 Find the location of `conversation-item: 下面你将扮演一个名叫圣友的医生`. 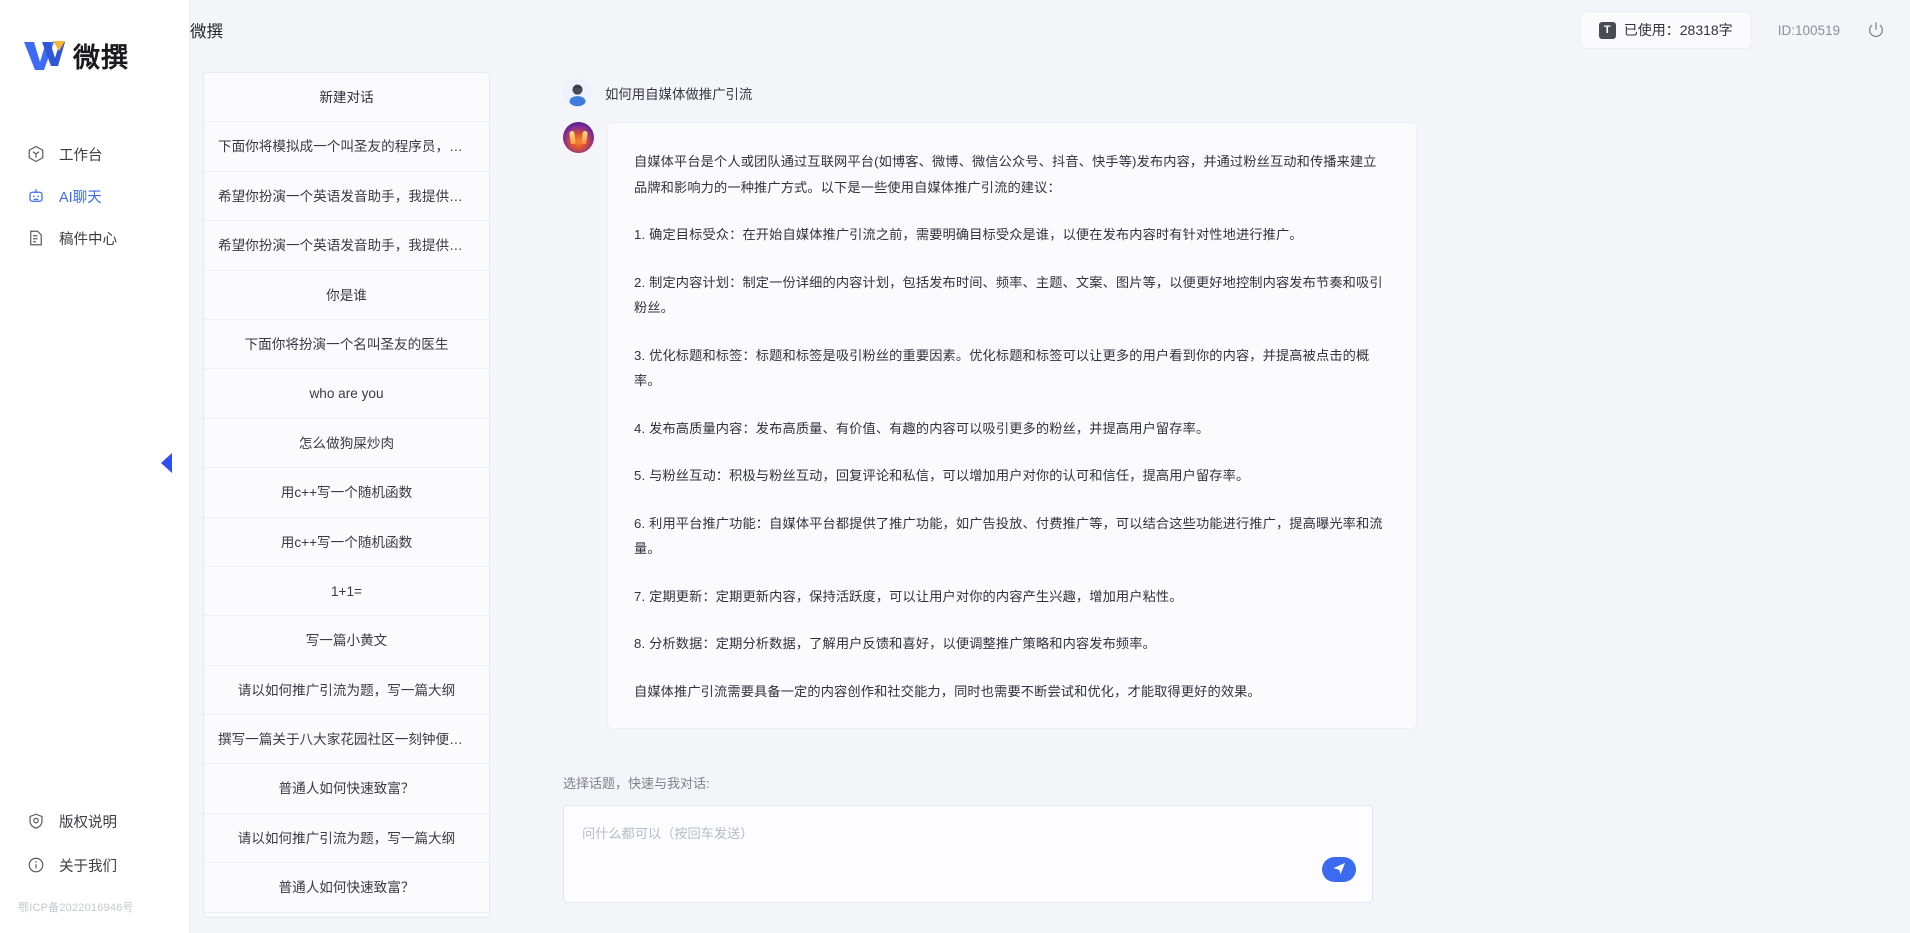

conversation-item: 下面你将扮演一个名叫圣友的医生 is located at coordinates (346, 345).